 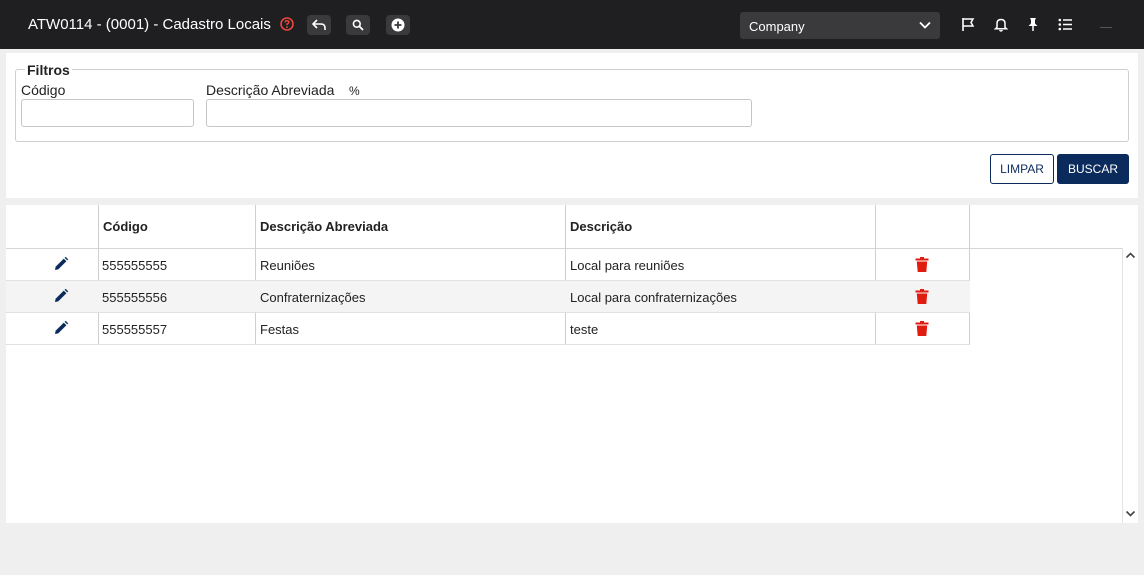 What do you see at coordinates (488, 329) in the screenshot?
I see `table-row: 555555557 Festas teste` at bounding box center [488, 329].